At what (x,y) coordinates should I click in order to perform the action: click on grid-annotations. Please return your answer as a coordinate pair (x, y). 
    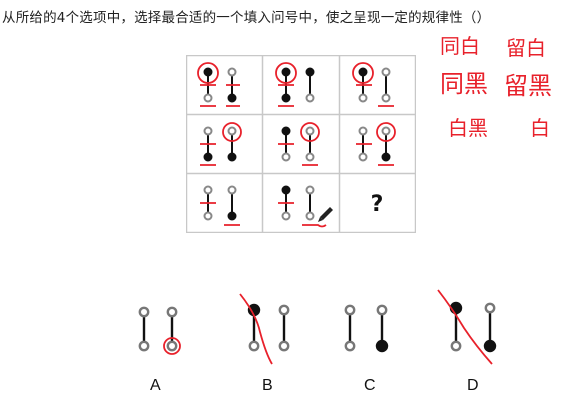
    Looking at the image, I should click on (296, 145).